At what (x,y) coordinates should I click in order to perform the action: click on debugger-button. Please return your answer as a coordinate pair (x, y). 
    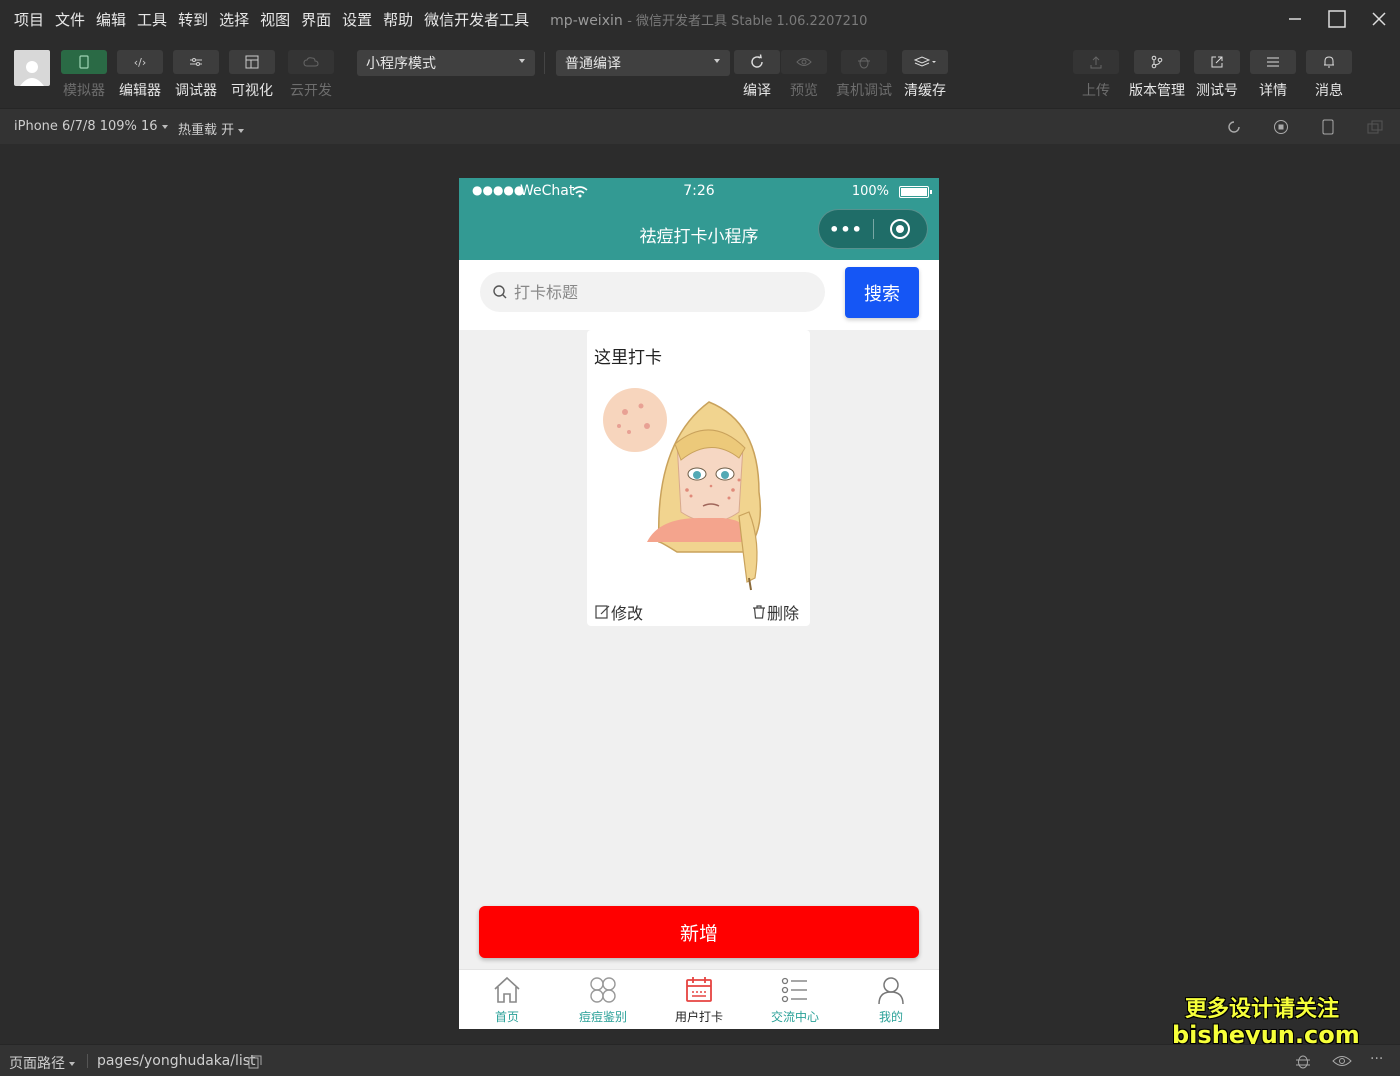
    Looking at the image, I should click on (196, 62).